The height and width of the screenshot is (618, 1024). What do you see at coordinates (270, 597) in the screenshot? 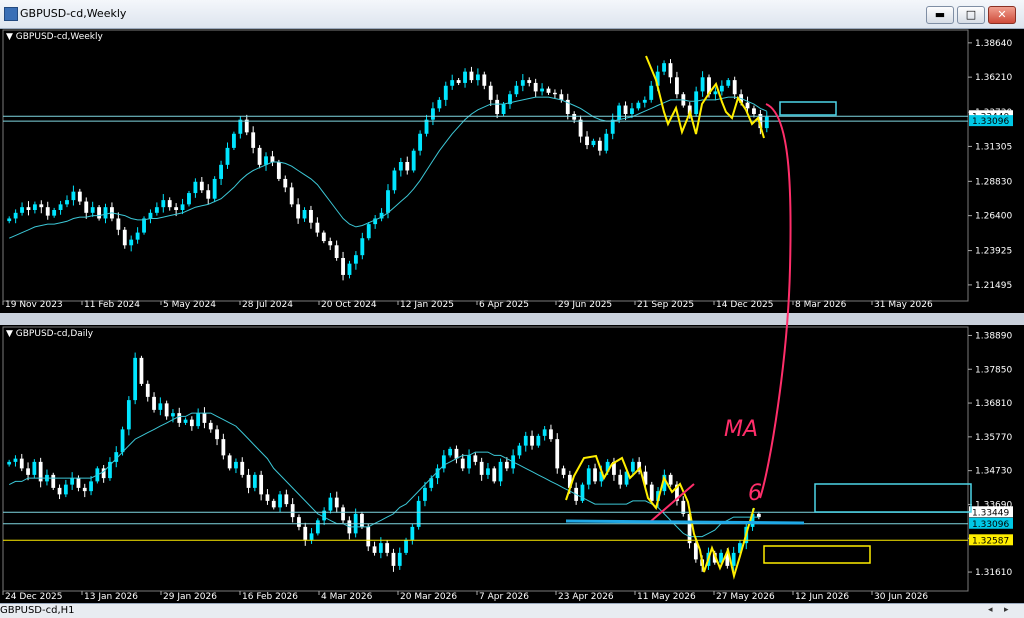
I see `daily-x-tick-label: 16 Feb 2026` at bounding box center [270, 597].